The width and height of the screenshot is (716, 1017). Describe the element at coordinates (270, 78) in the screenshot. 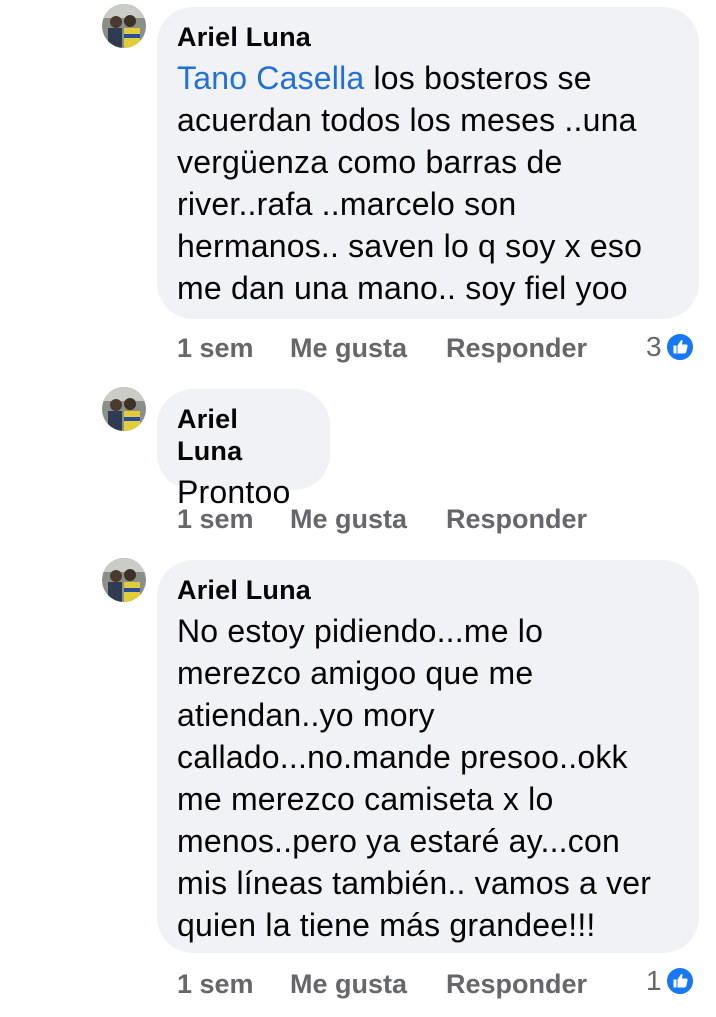

I see `mention-link: Tano Casella` at that location.